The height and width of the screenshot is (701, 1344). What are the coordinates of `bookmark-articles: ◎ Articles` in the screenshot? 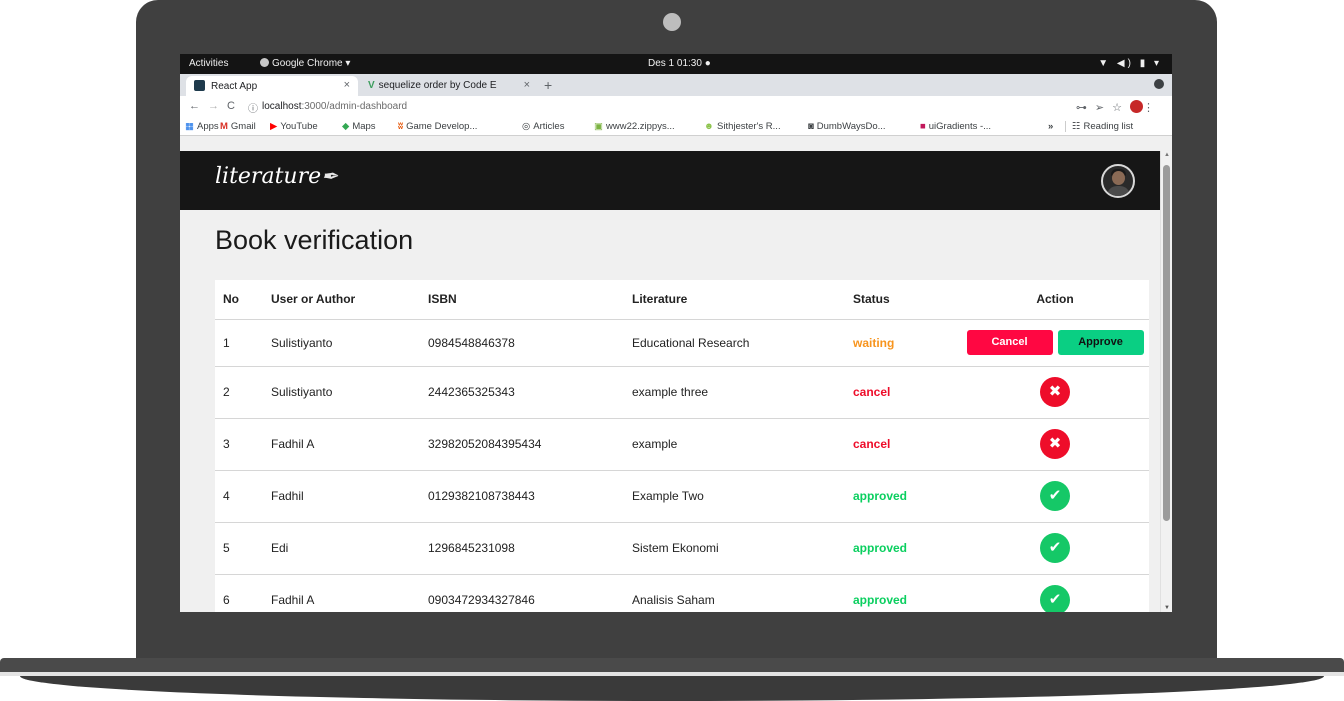 It's located at (543, 126).